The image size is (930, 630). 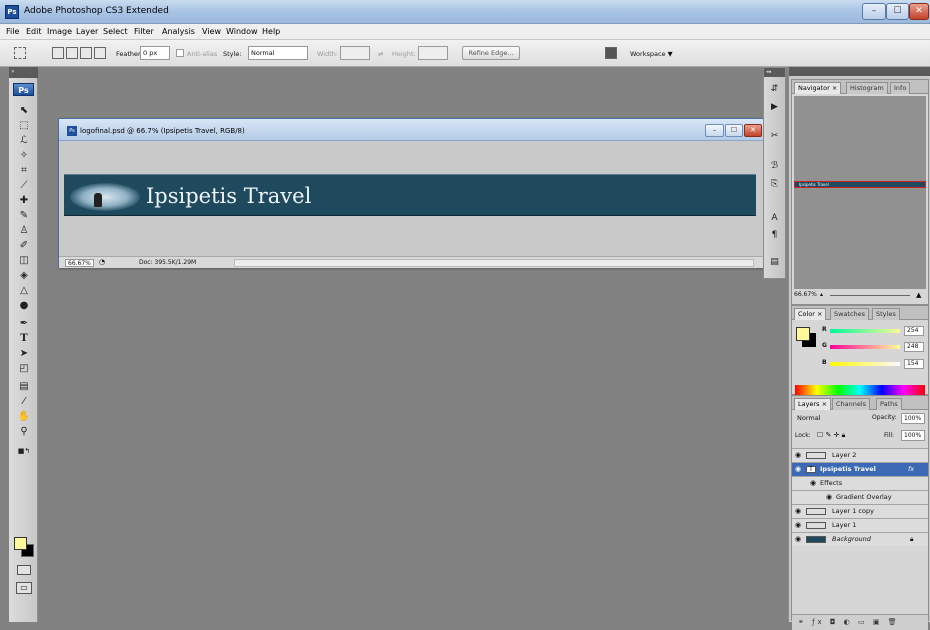 What do you see at coordinates (865, 347) in the screenshot?
I see `green-slider` at bounding box center [865, 347].